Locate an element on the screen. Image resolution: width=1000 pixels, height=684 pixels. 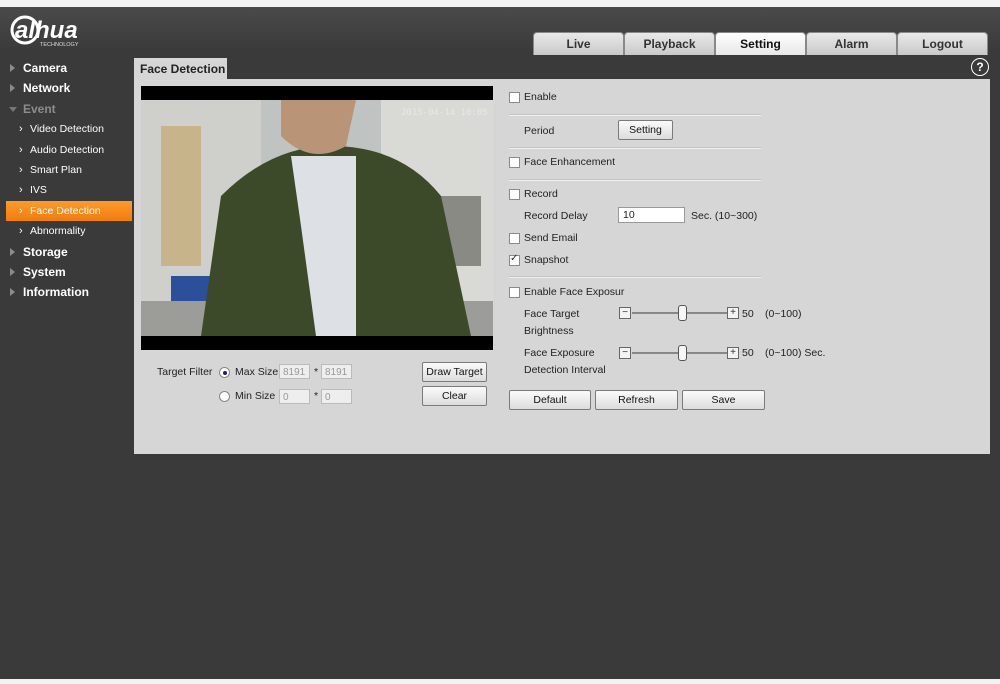
sidebar-item-smart-plan: › Smart Plan is located at coordinates (67, 170).